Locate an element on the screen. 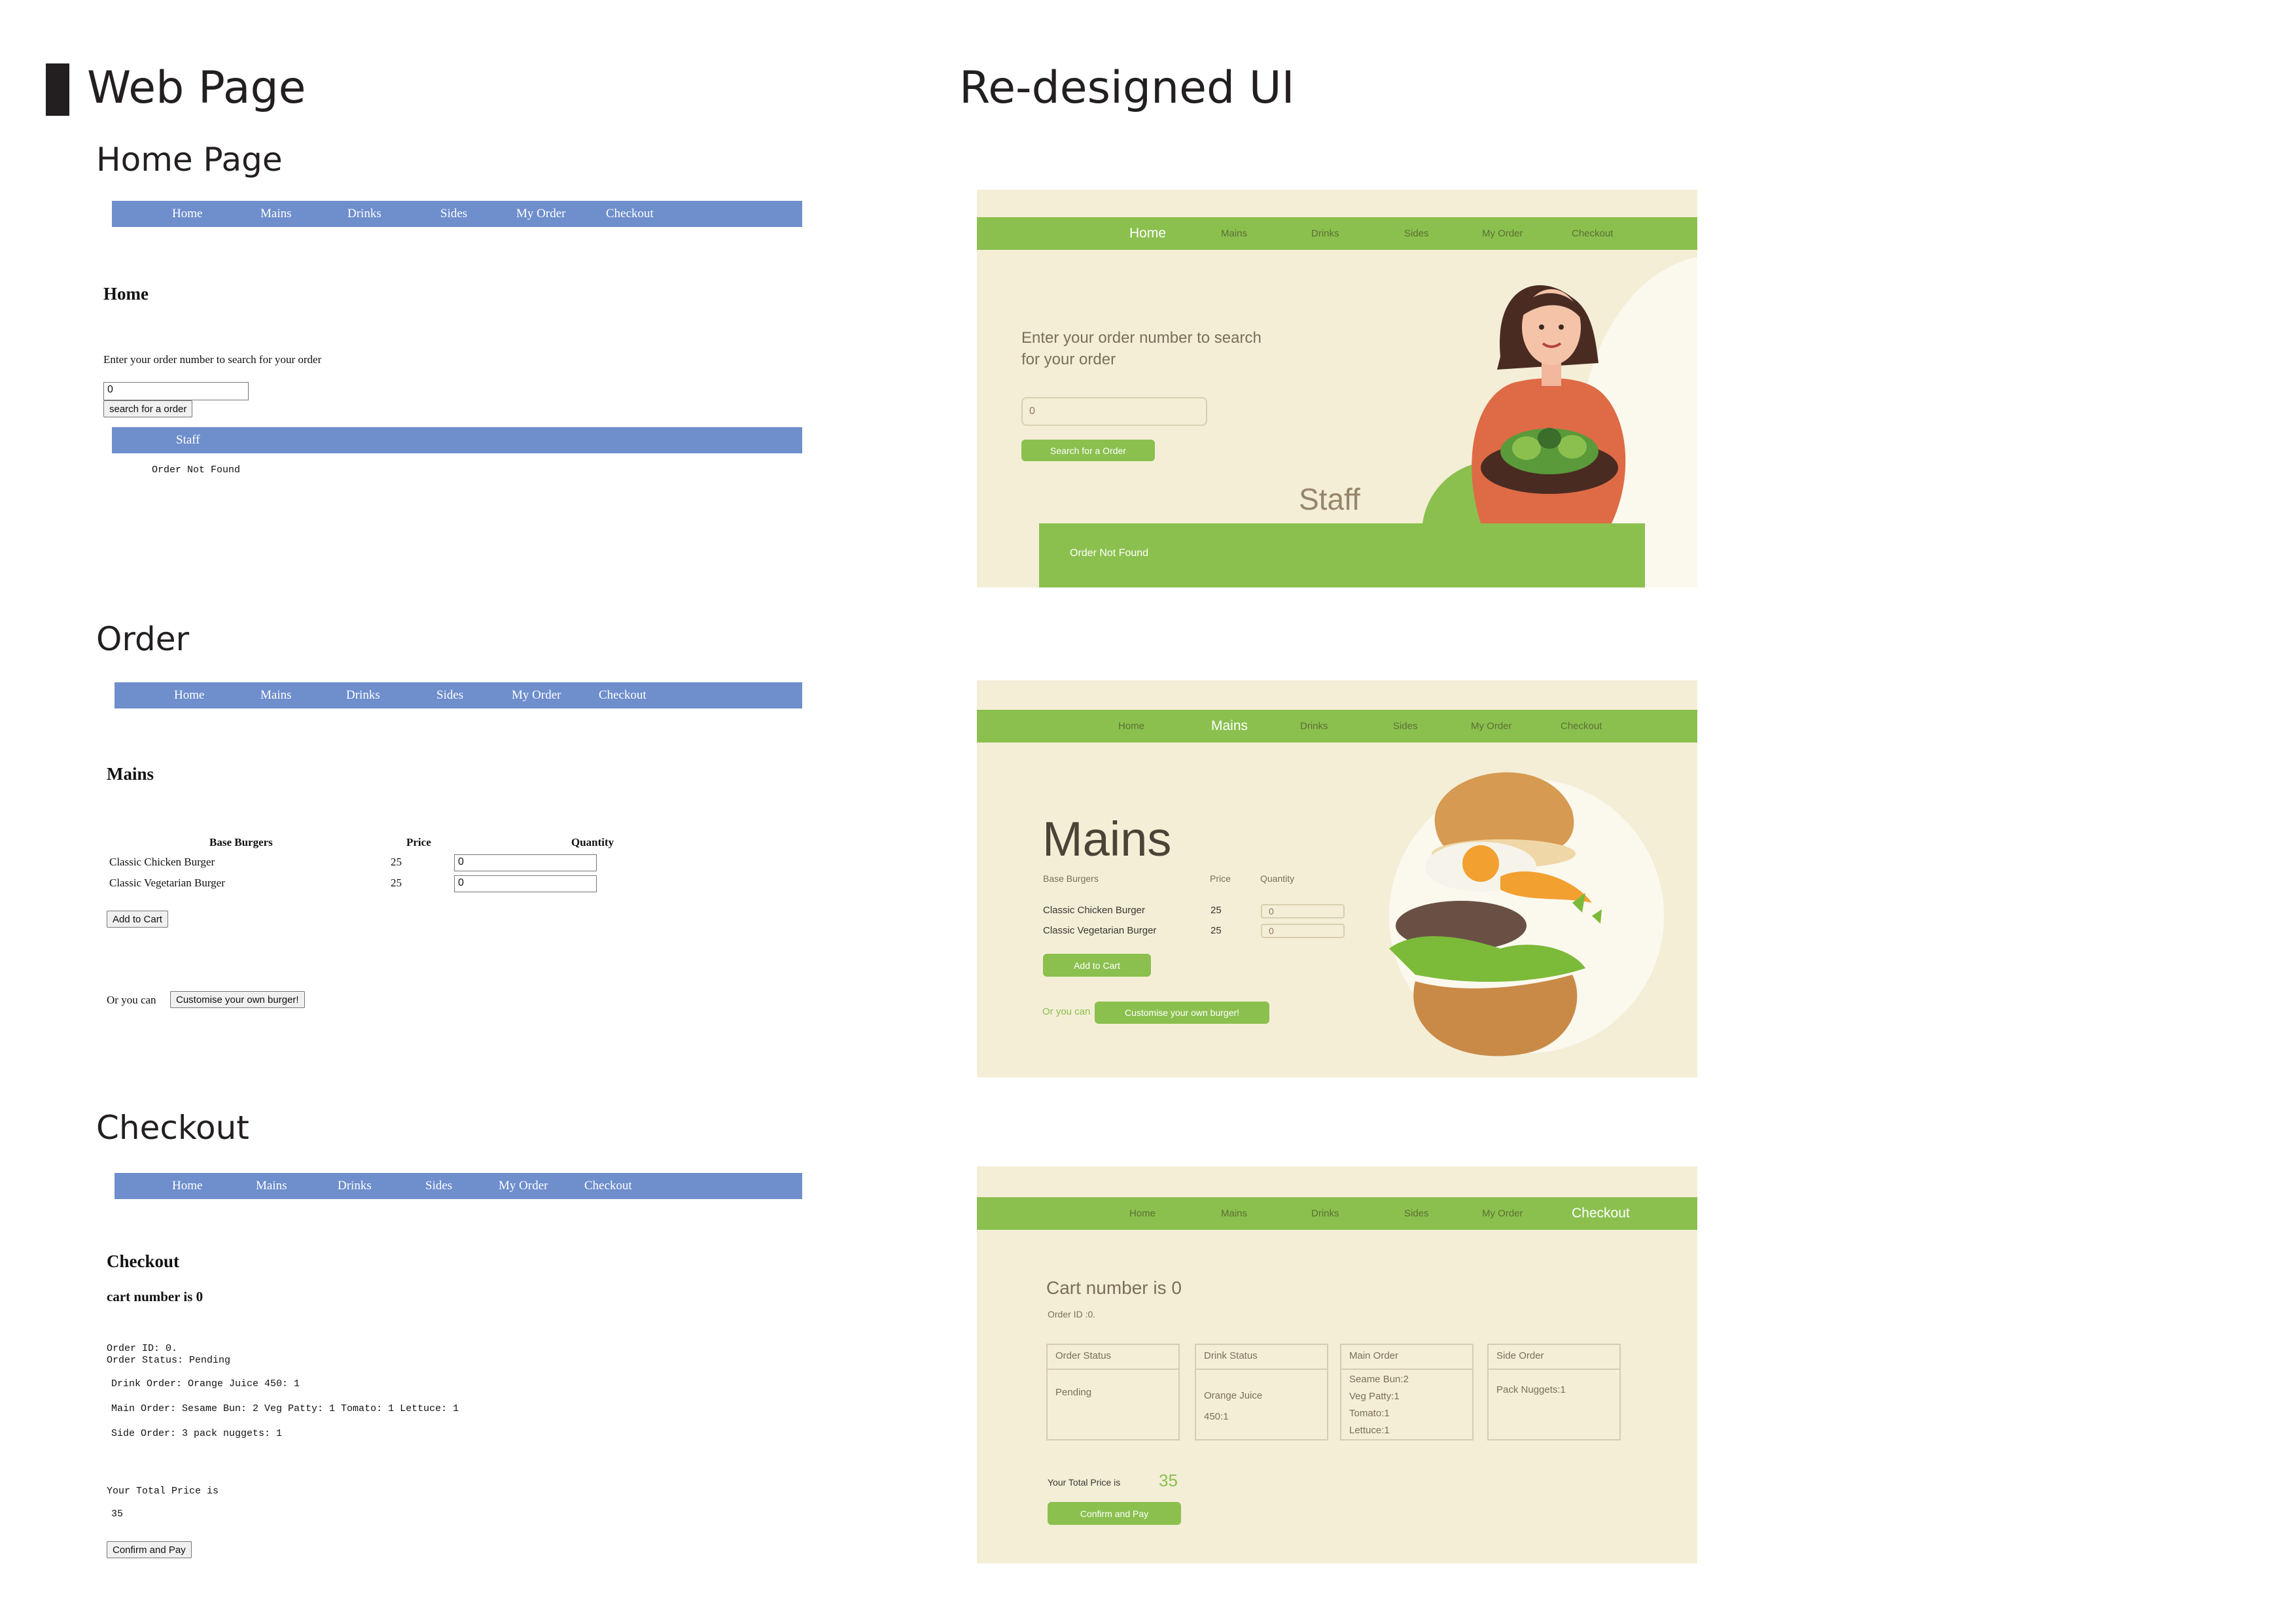 Image resolution: width=2296 pixels, height=1623 pixels. page-title: Home is located at coordinates (126, 294).